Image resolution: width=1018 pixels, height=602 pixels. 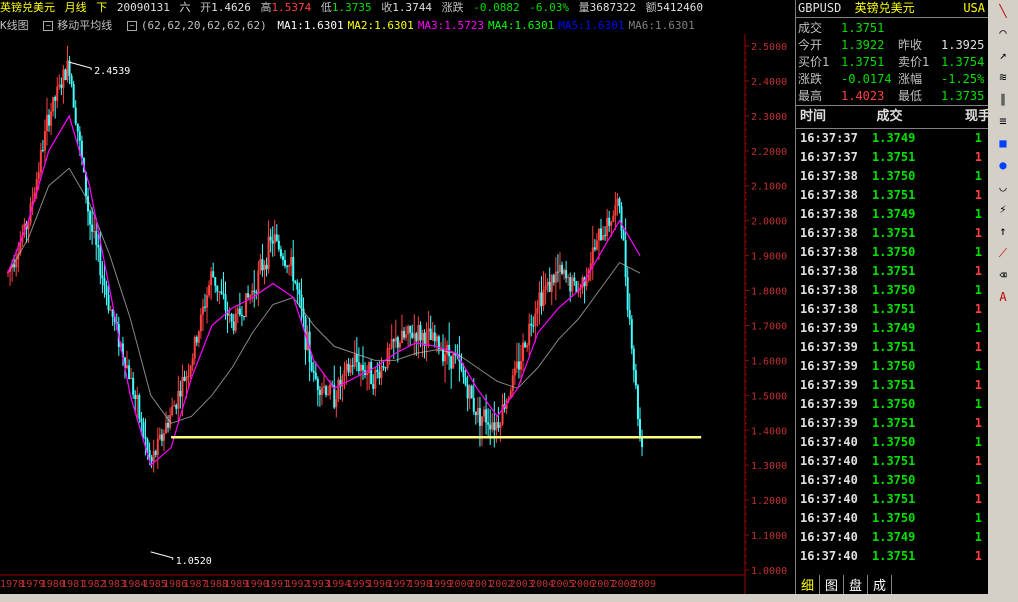 I want to click on panel-tabs: 细图盘成, so click(x=892, y=584).